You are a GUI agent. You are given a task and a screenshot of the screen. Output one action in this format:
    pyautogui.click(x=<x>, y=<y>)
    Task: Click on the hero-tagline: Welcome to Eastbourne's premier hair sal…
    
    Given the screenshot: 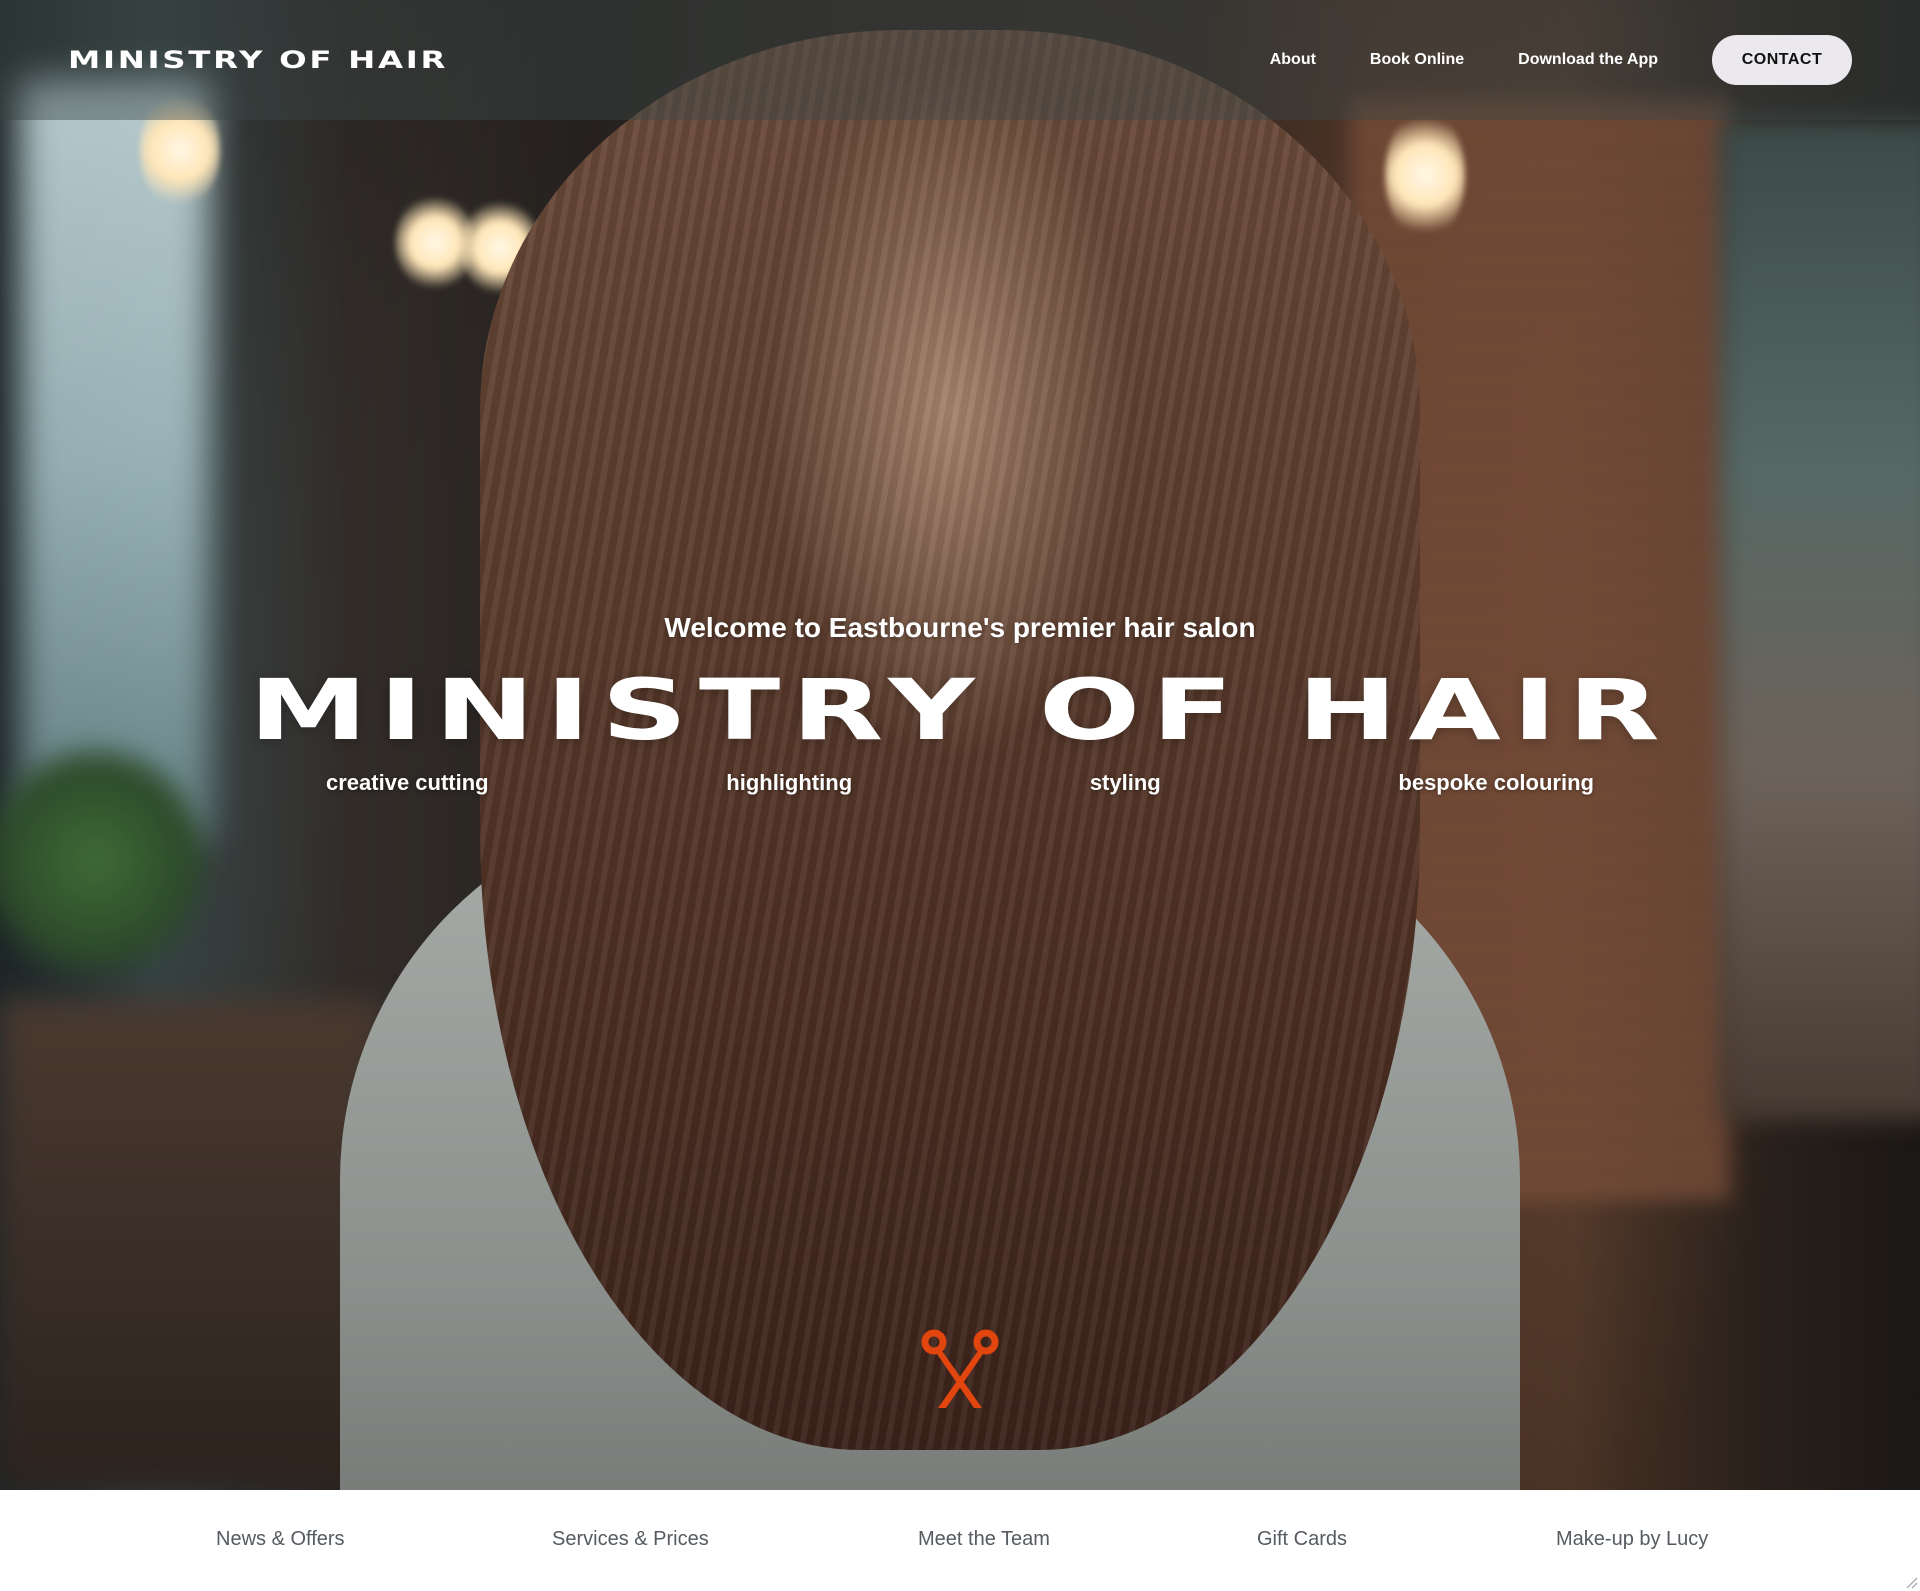 What is the action you would take?
    pyautogui.click(x=960, y=627)
    